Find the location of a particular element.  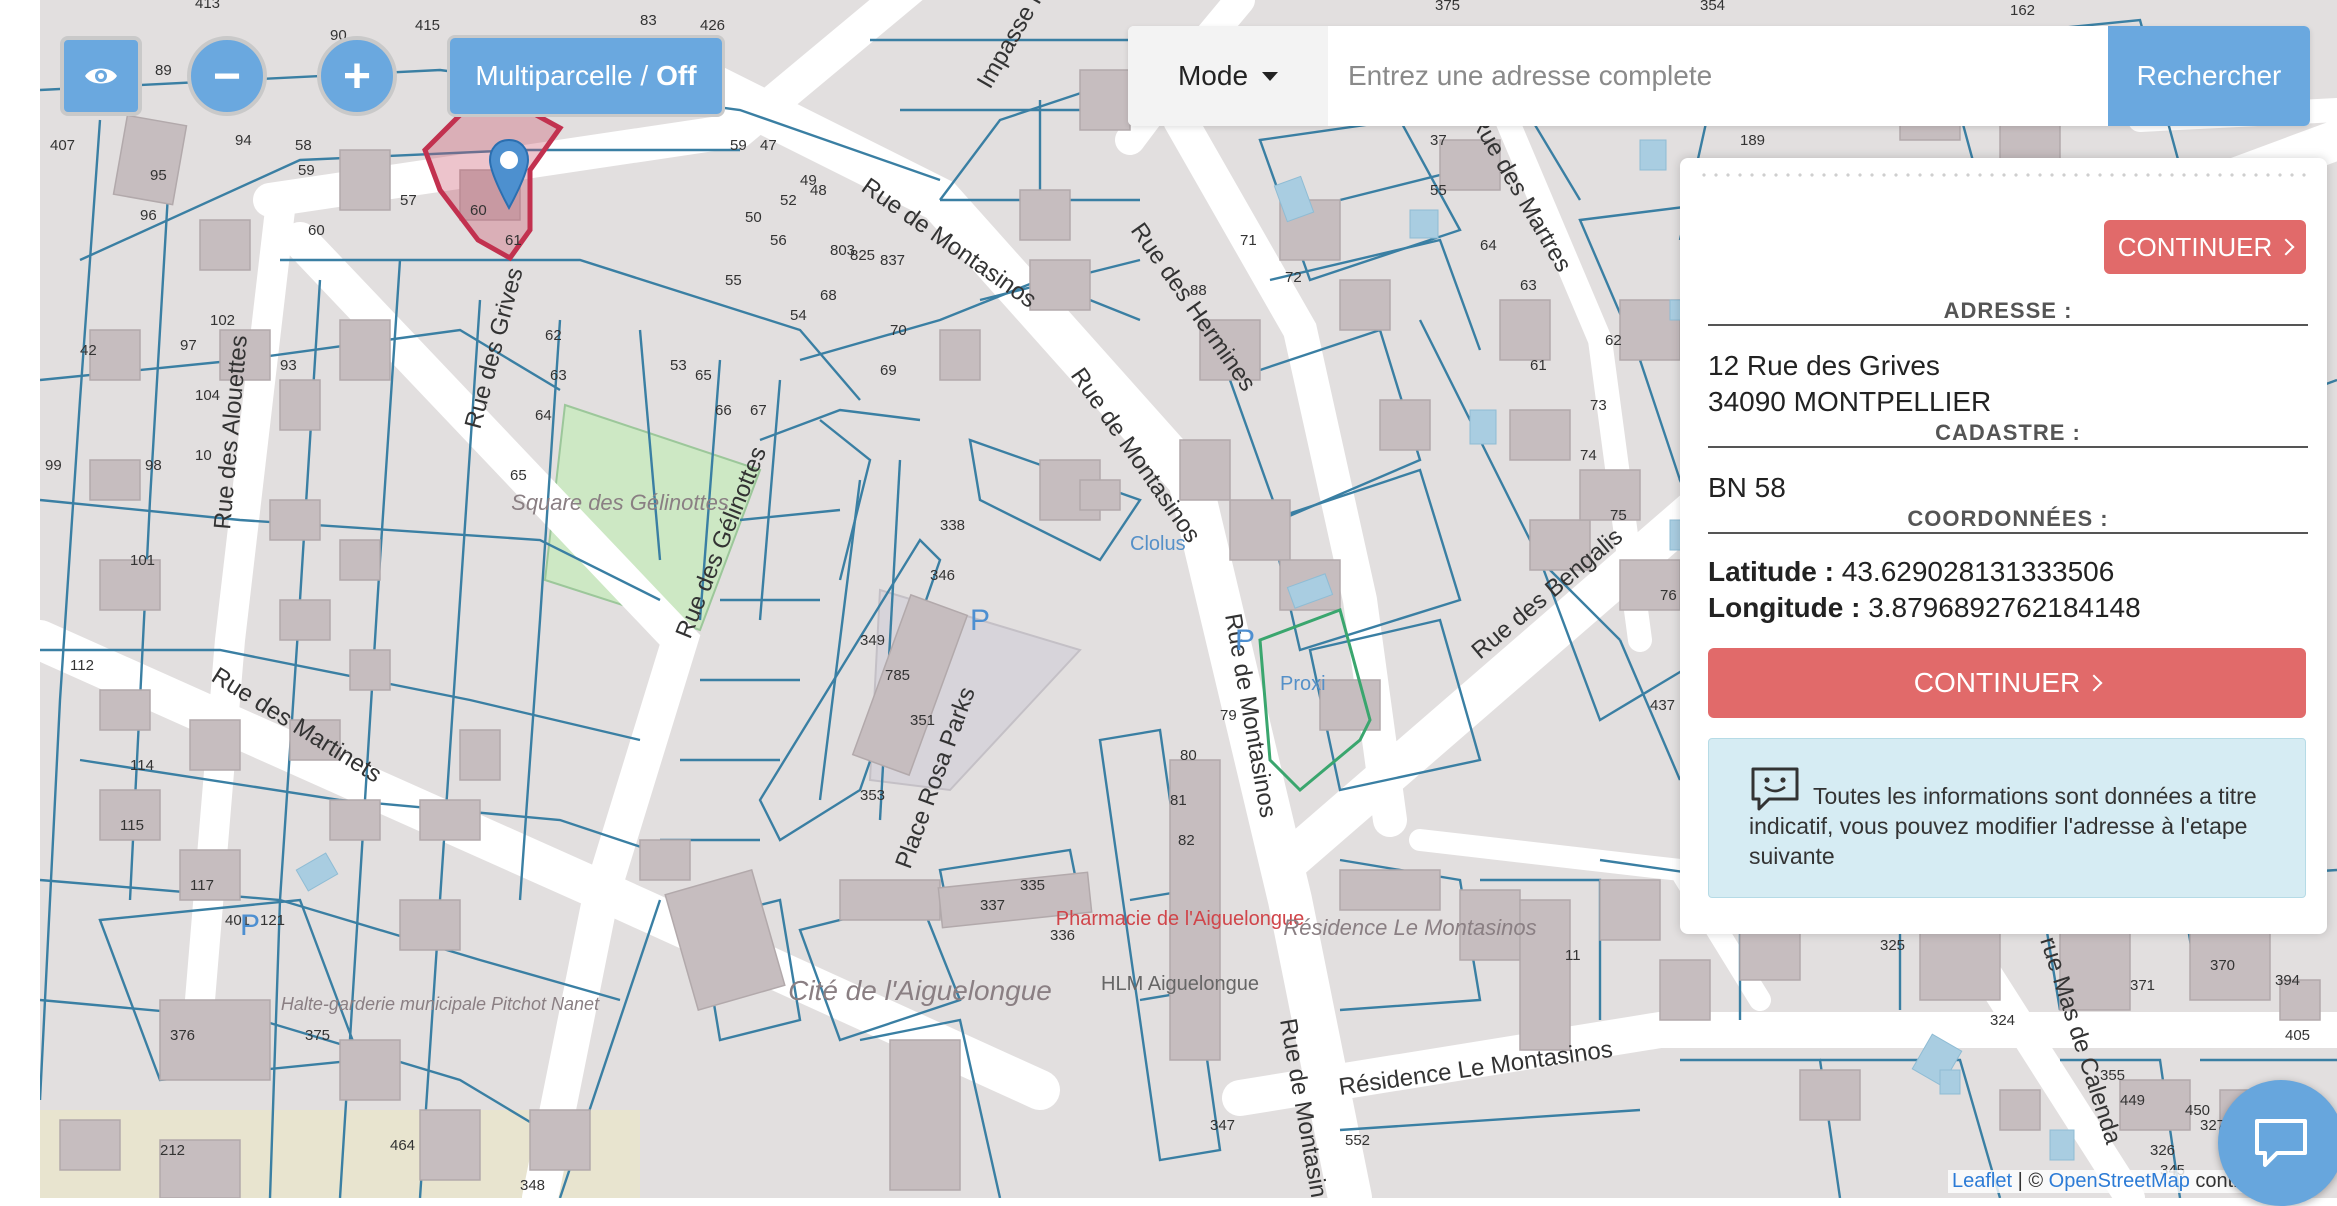

coords-title: COORDONNÉES : is located at coordinates (2008, 518).